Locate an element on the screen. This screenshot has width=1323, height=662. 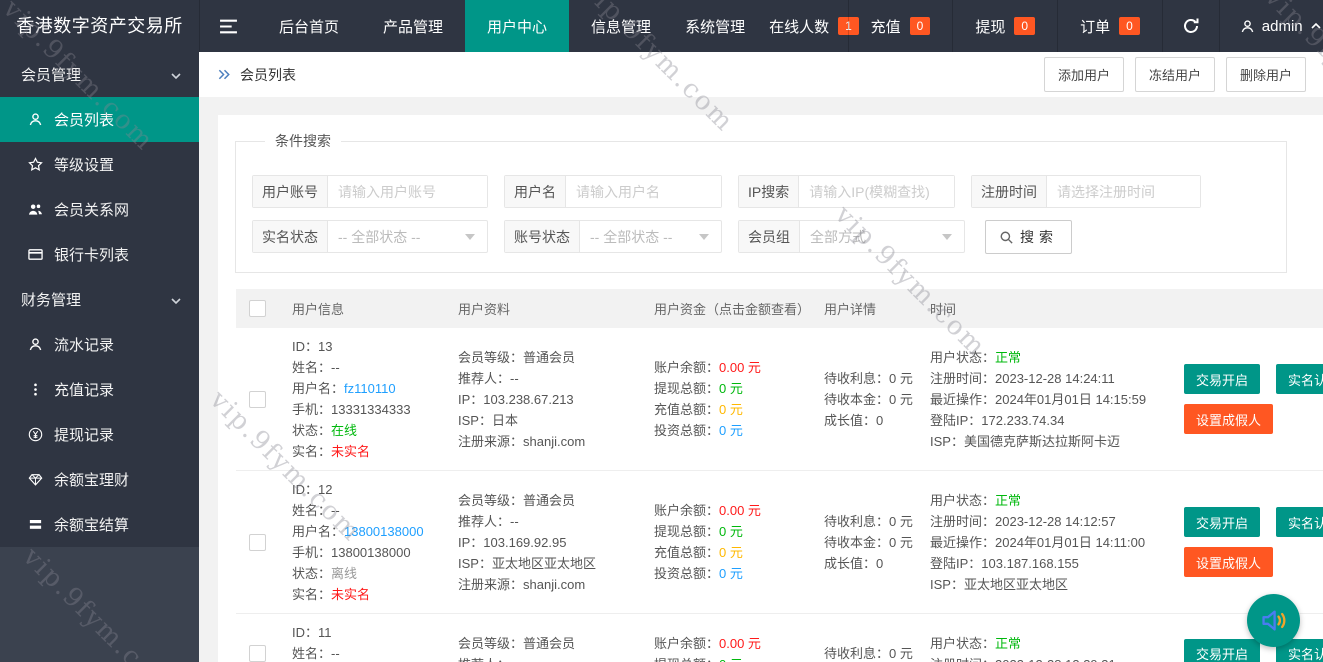
field-line: 充值总额：0 元 is located at coordinates (739, 409).